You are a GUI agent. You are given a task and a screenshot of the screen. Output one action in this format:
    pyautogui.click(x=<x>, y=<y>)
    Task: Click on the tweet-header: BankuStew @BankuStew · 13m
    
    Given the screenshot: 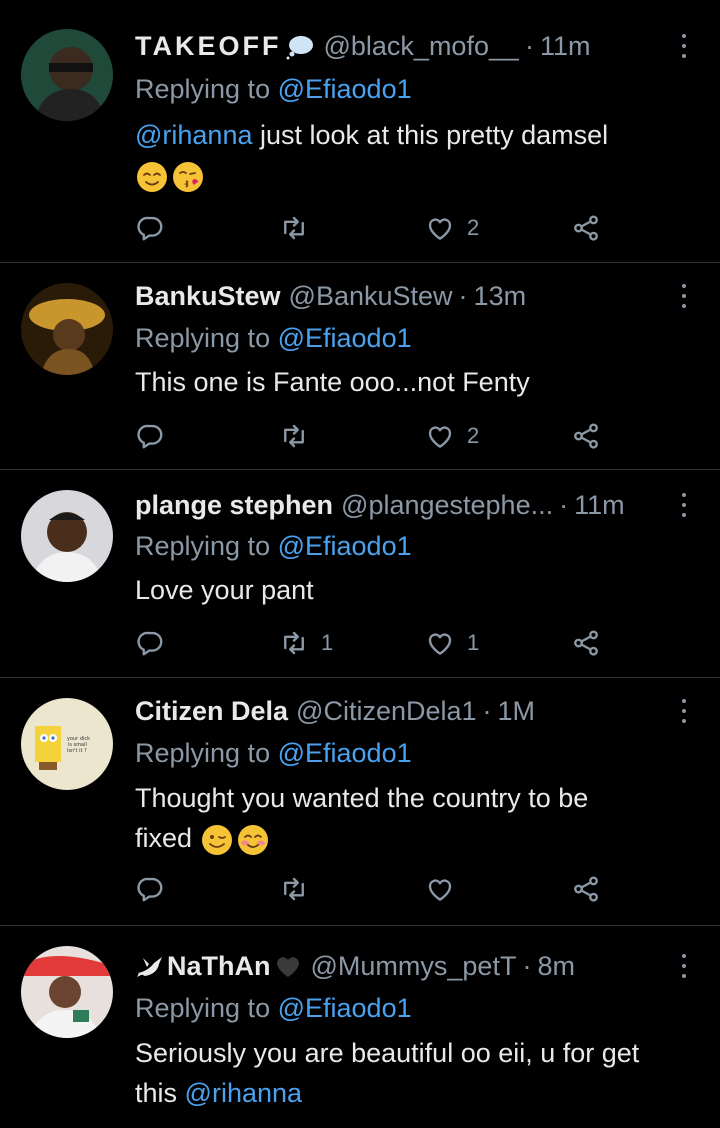 What is the action you would take?
    pyautogui.click(x=399, y=296)
    